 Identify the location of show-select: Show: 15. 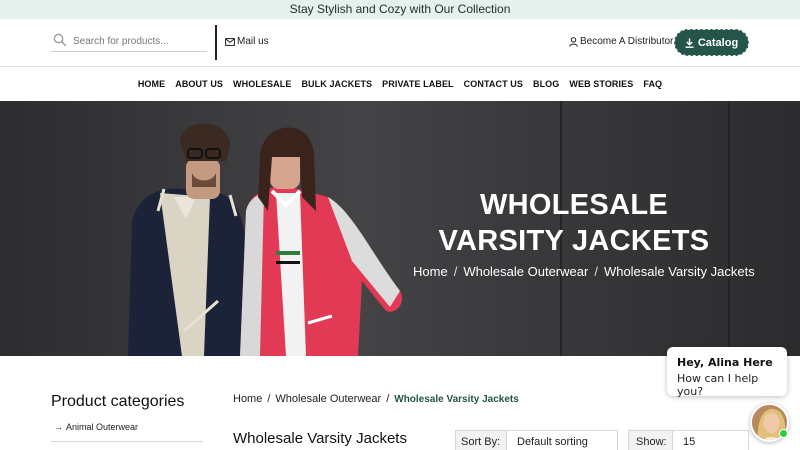
(688, 440).